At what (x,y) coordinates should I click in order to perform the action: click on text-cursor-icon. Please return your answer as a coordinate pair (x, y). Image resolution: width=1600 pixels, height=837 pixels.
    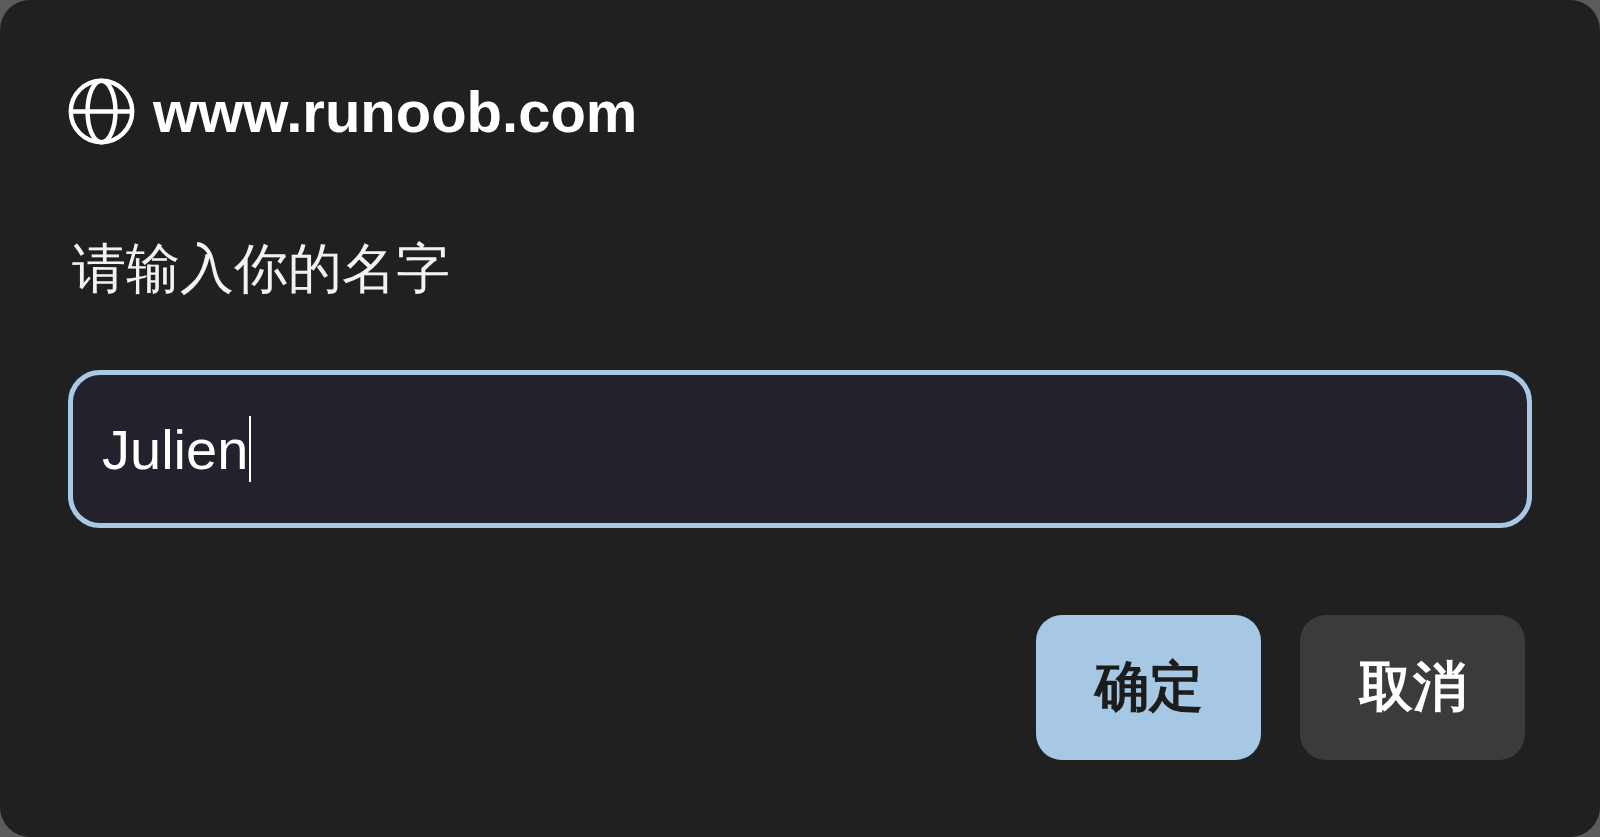
    Looking at the image, I should click on (250, 449).